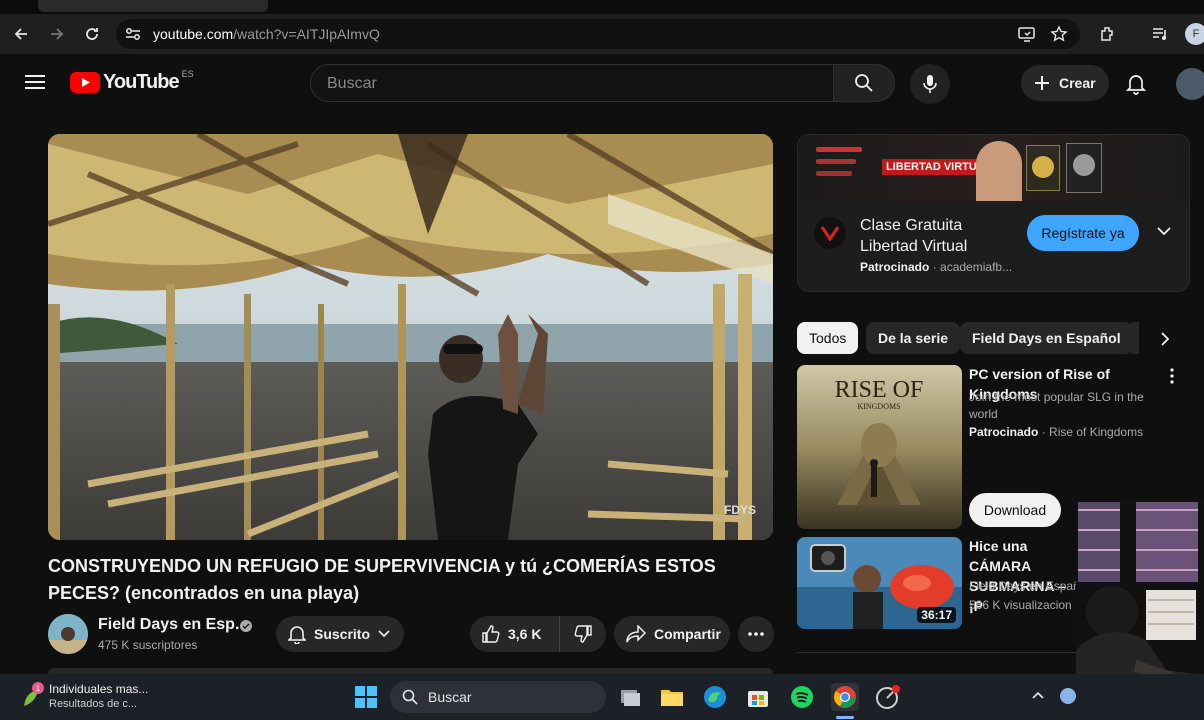 This screenshot has width=1204, height=720. Describe the element at coordinates (92, 34) in the screenshot. I see `reload-icon` at that location.